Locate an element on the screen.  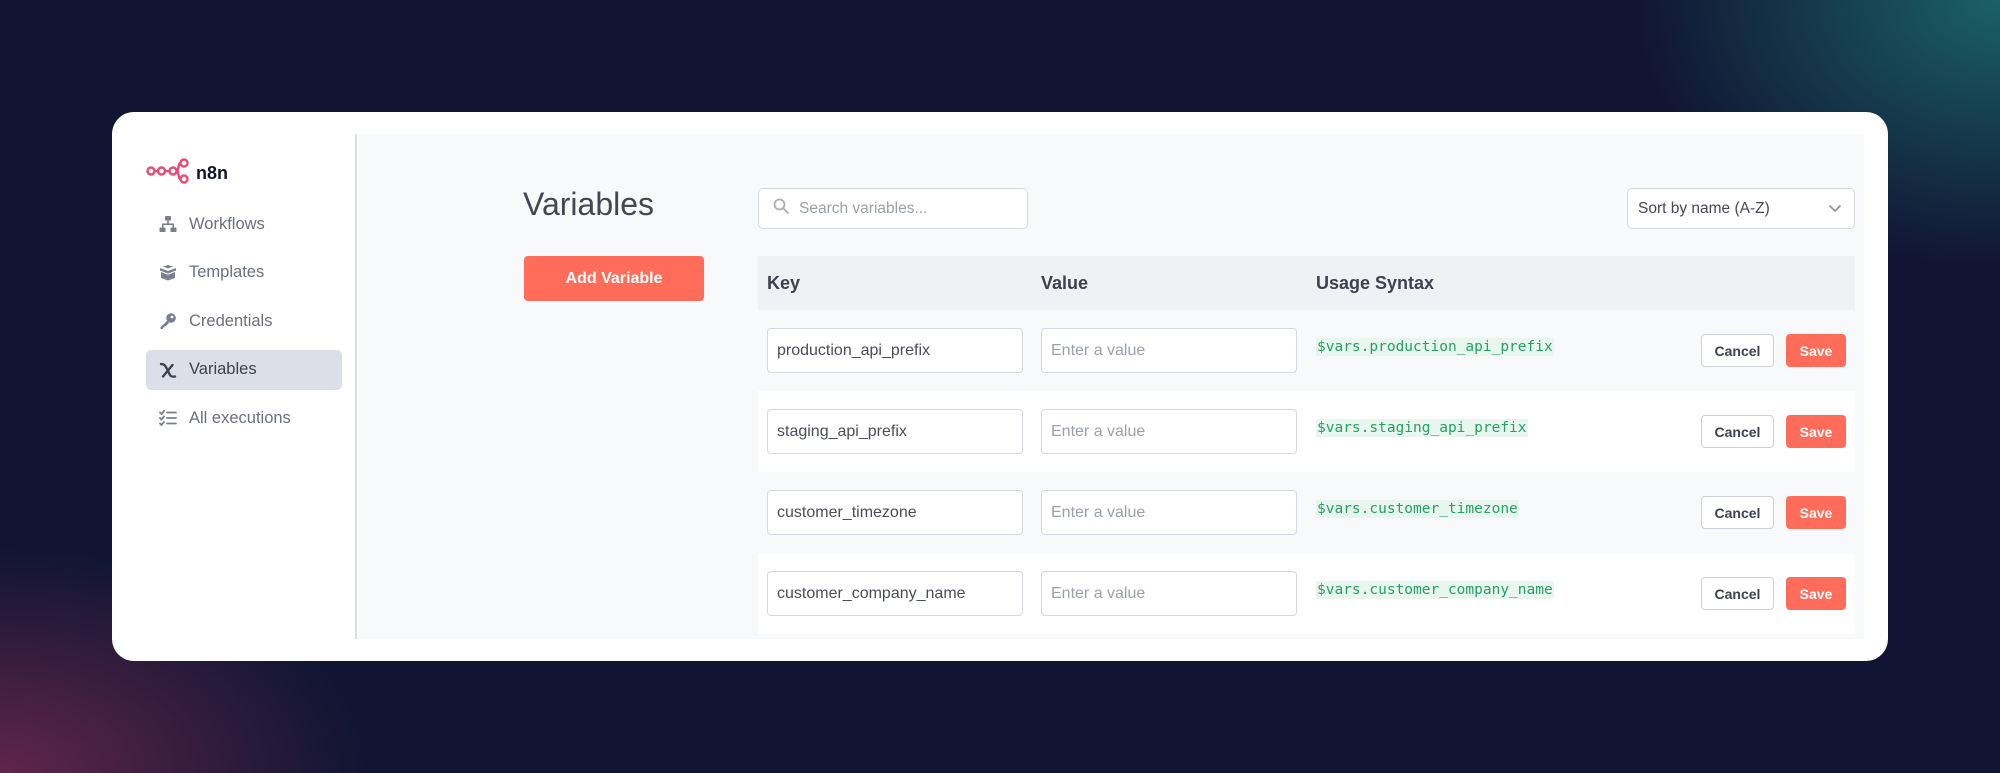
column-header-key: Key is located at coordinates (784, 282).